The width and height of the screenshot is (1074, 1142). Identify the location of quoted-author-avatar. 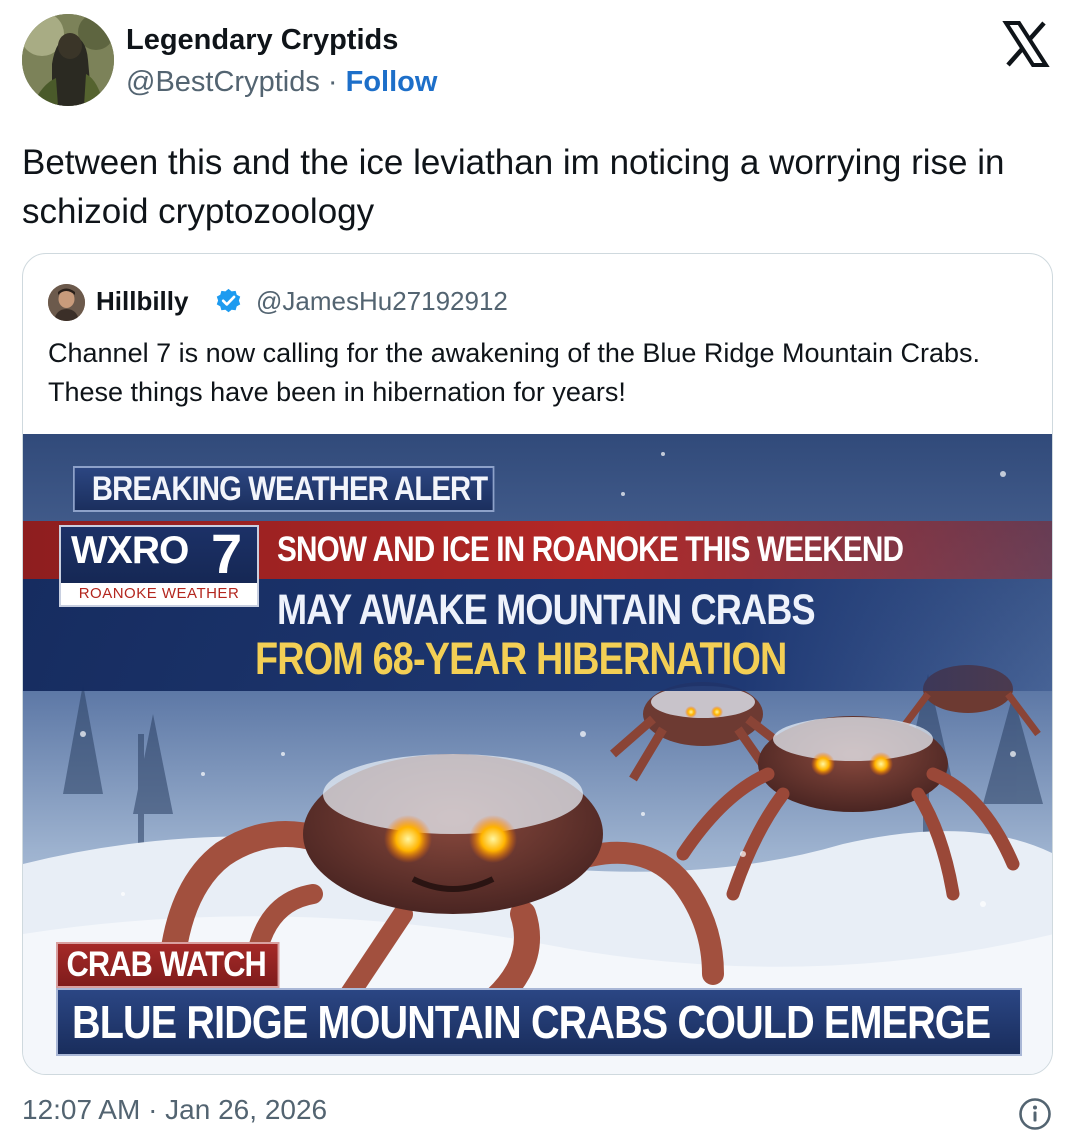
(66, 302).